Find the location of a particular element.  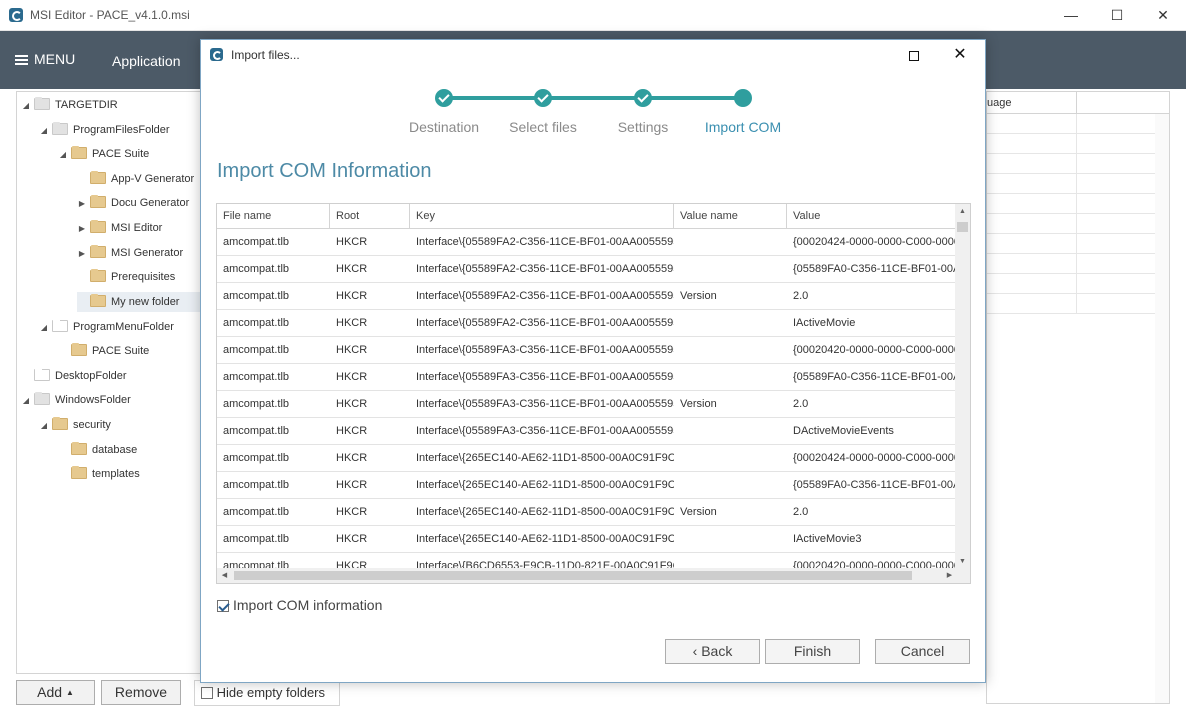

tree-item-msi-generator: ▶ MSI Generator is located at coordinates (130, 253).